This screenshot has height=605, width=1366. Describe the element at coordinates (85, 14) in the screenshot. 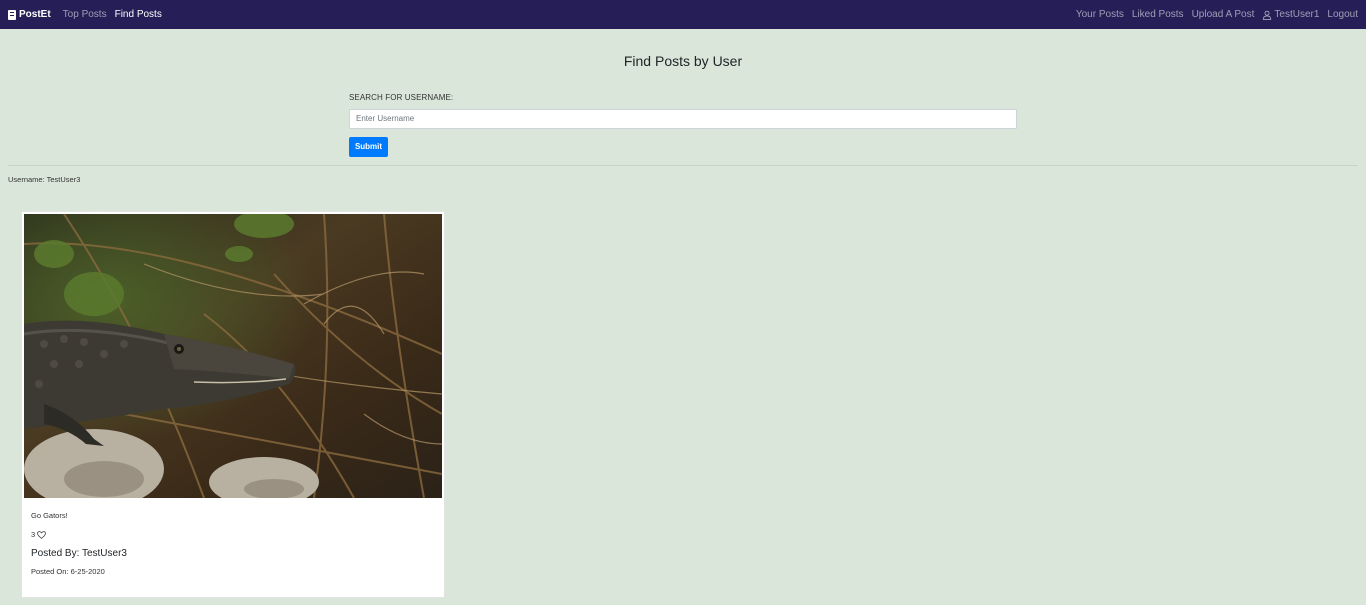

I see `nav-top-posts: Top Posts` at that location.